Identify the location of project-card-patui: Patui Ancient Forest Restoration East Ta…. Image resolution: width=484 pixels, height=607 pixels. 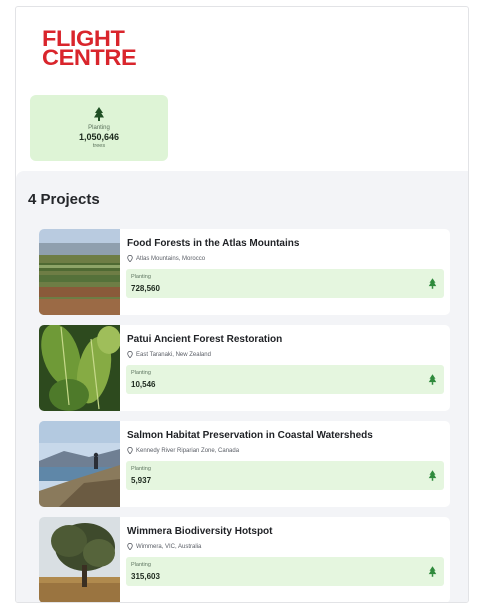
(244, 368).